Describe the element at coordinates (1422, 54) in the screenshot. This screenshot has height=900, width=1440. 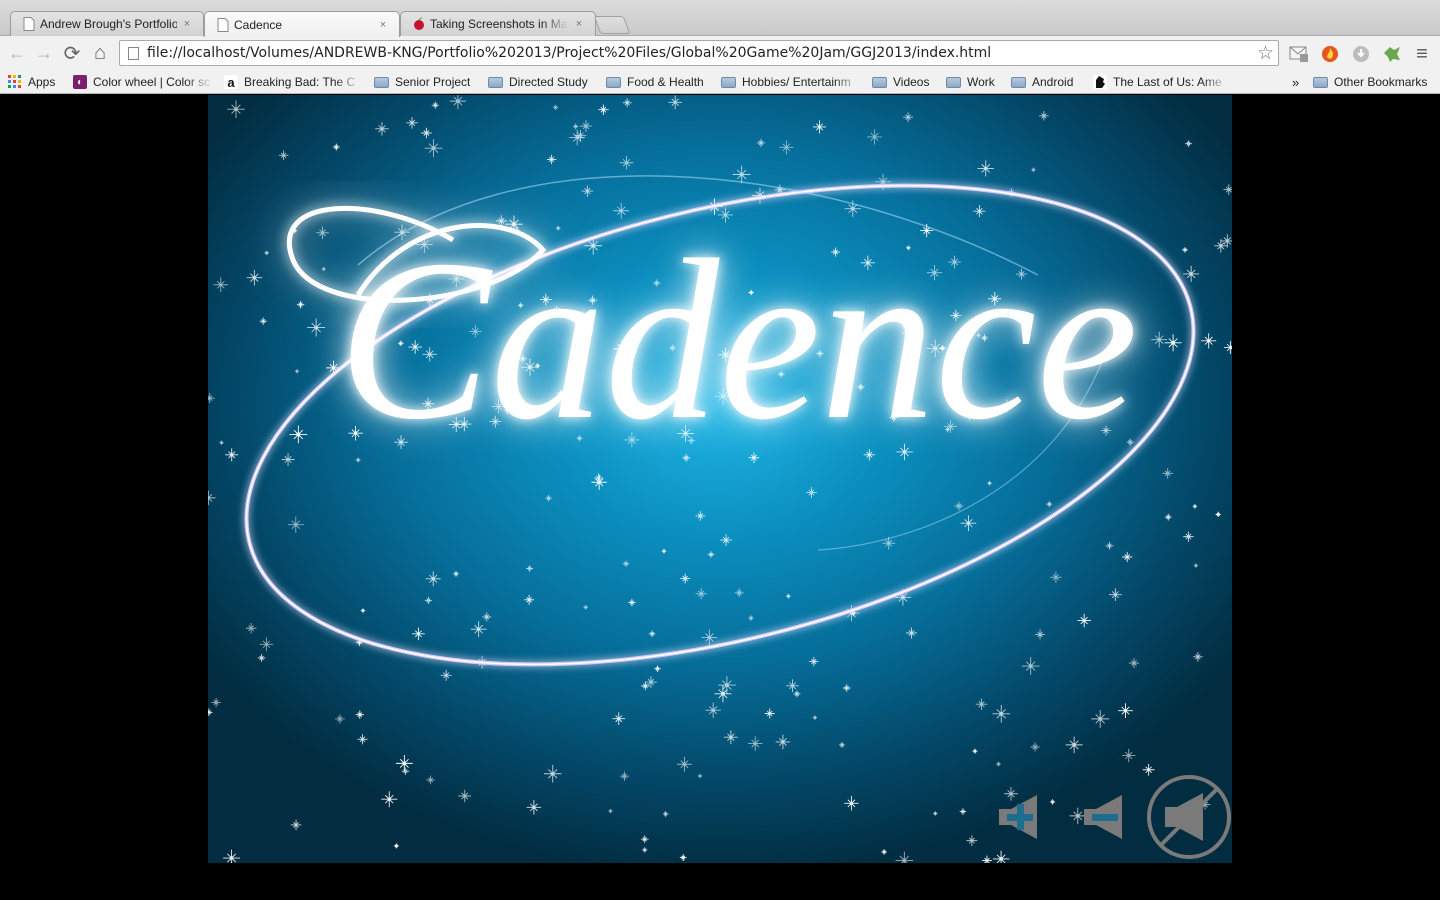
I see `chrome-menu-button: ≡` at that location.